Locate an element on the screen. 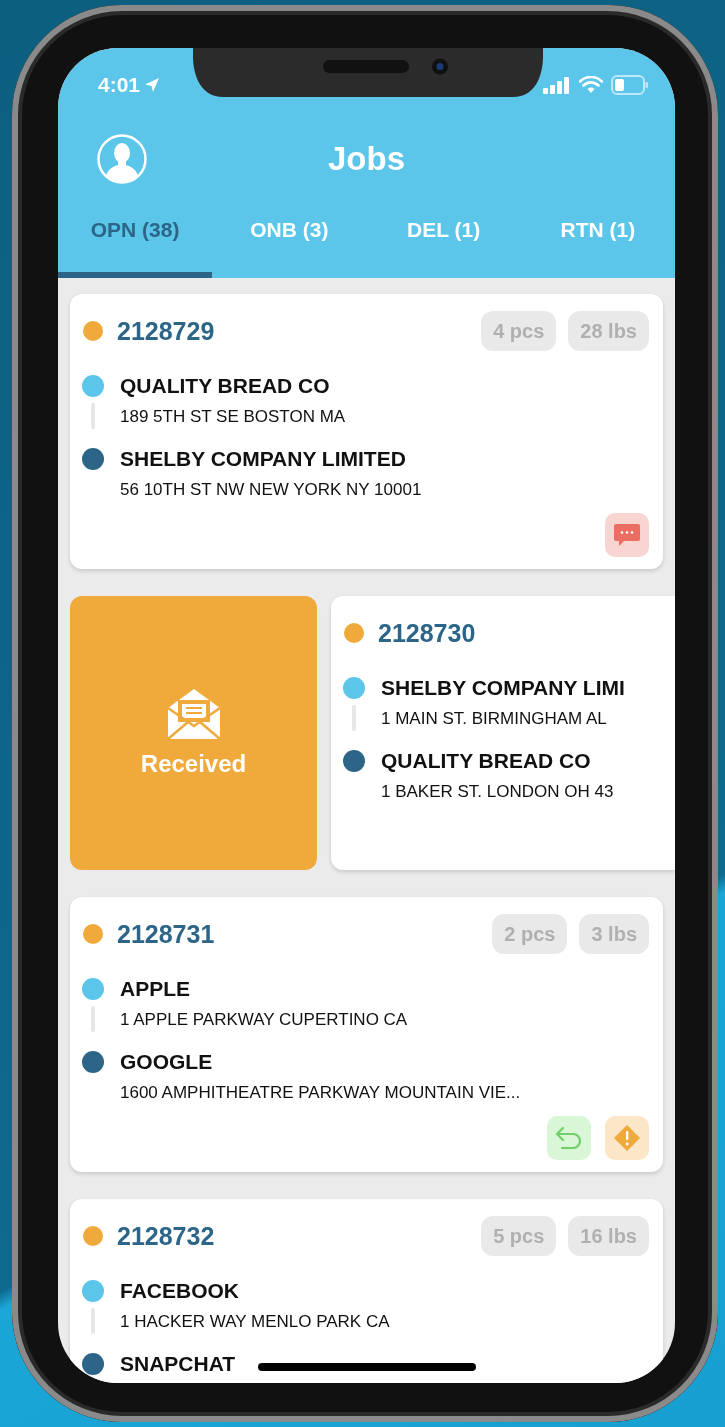 Image resolution: width=725 pixels, height=1427 pixels. address-text: 1 HACKER WAY MENLO PARK CA is located at coordinates (255, 1322).